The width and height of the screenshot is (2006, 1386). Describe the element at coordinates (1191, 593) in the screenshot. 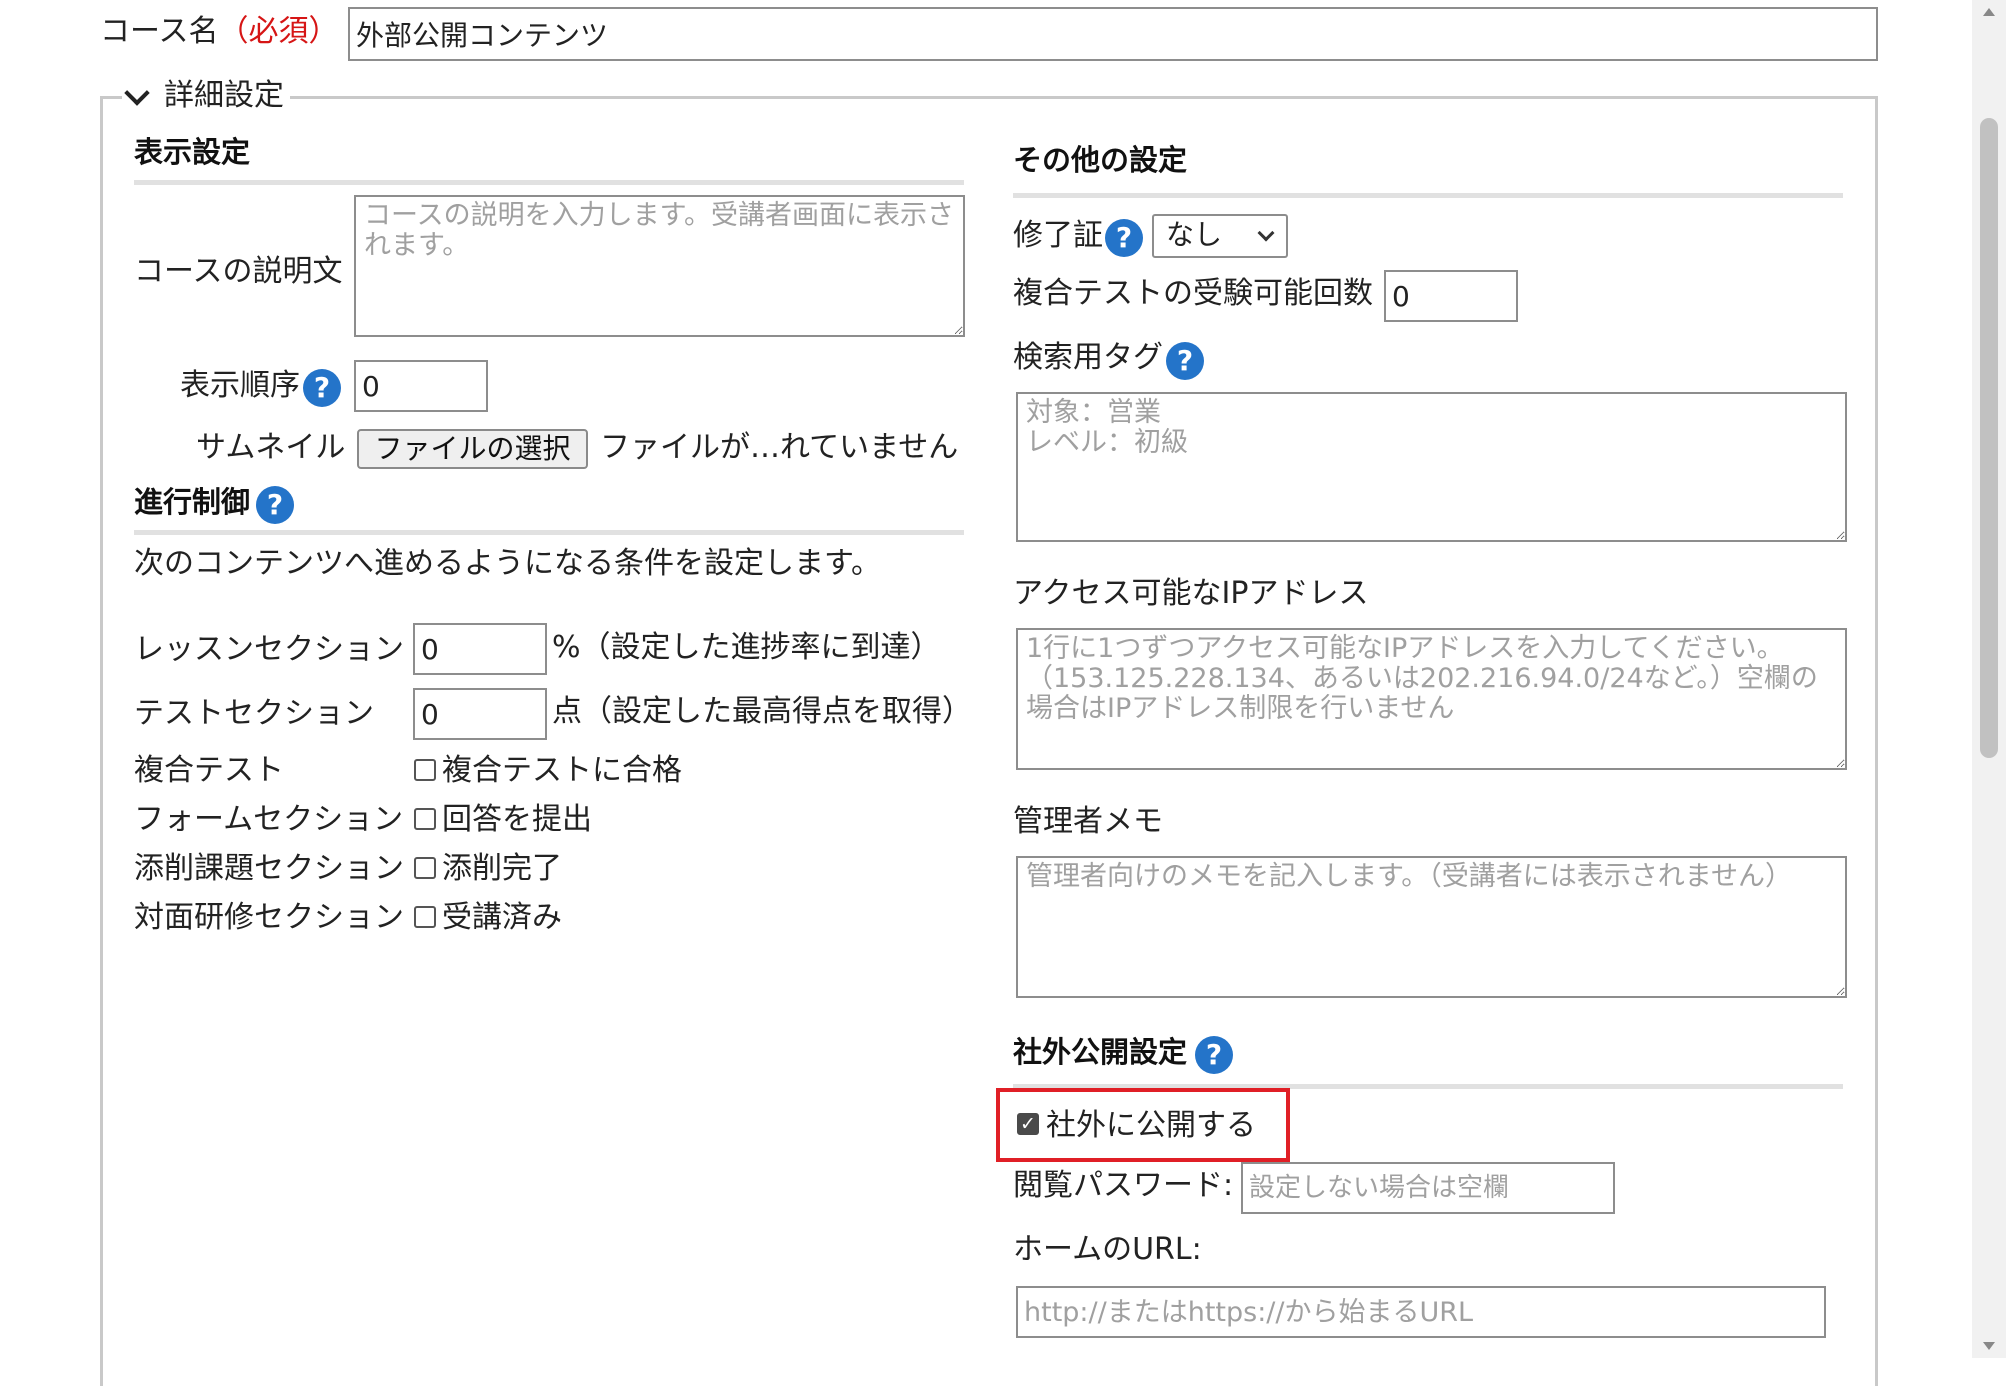

I see `ip-address-label: アクセス可能なIPアドレス` at that location.